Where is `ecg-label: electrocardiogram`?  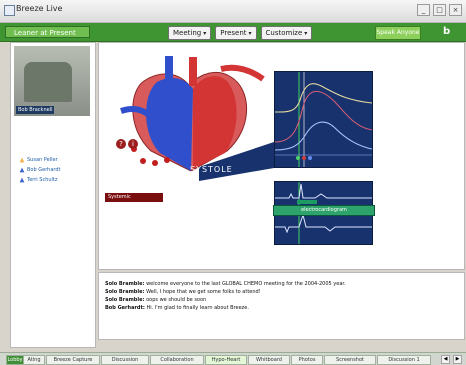
ecg-label: electrocardiogram is located at coordinates (324, 210).